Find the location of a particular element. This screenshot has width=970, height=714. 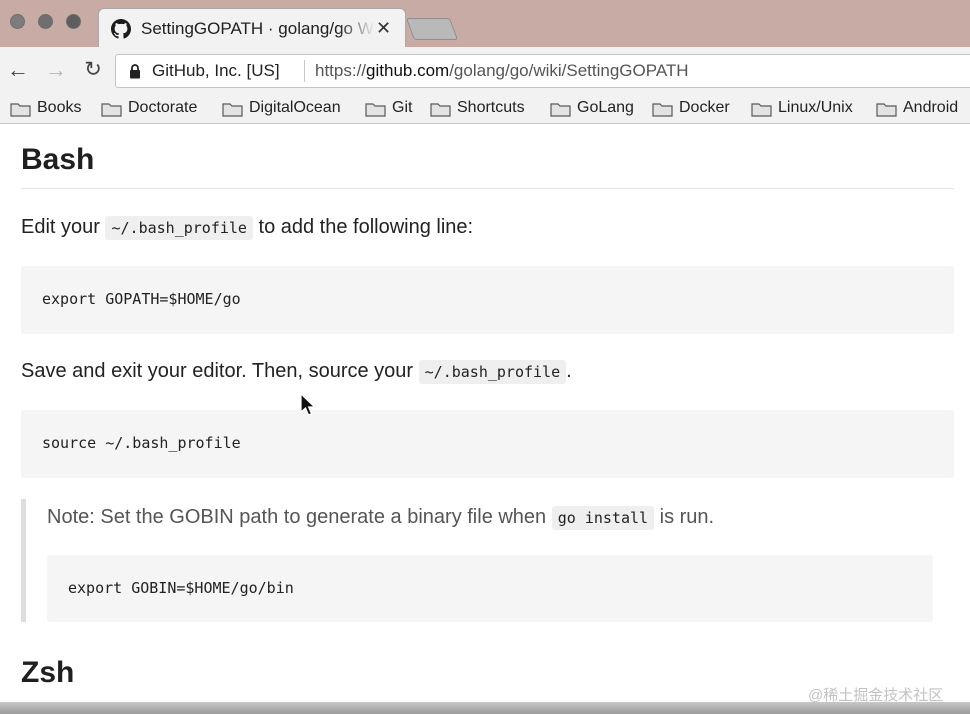

bookmark-label: Books is located at coordinates (59, 107).